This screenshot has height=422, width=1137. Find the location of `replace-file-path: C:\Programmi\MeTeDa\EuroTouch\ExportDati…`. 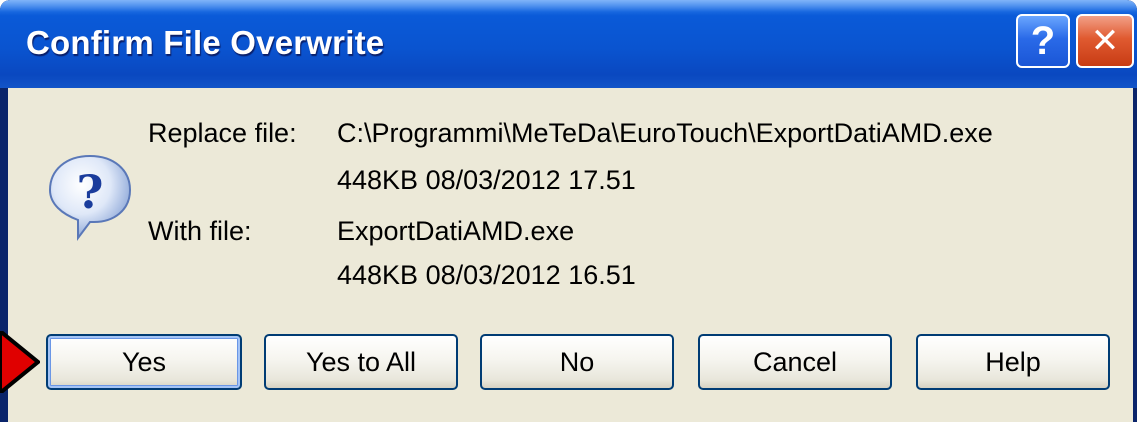

replace-file-path: C:\Programmi\MeTeDa\EuroTouch\ExportDati… is located at coordinates (665, 133).